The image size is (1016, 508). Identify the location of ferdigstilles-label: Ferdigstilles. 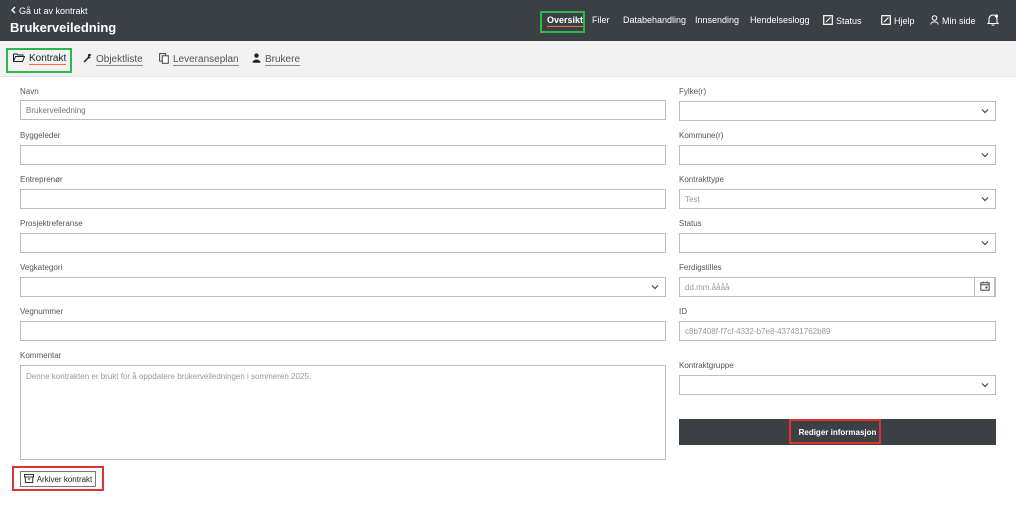
(700, 267).